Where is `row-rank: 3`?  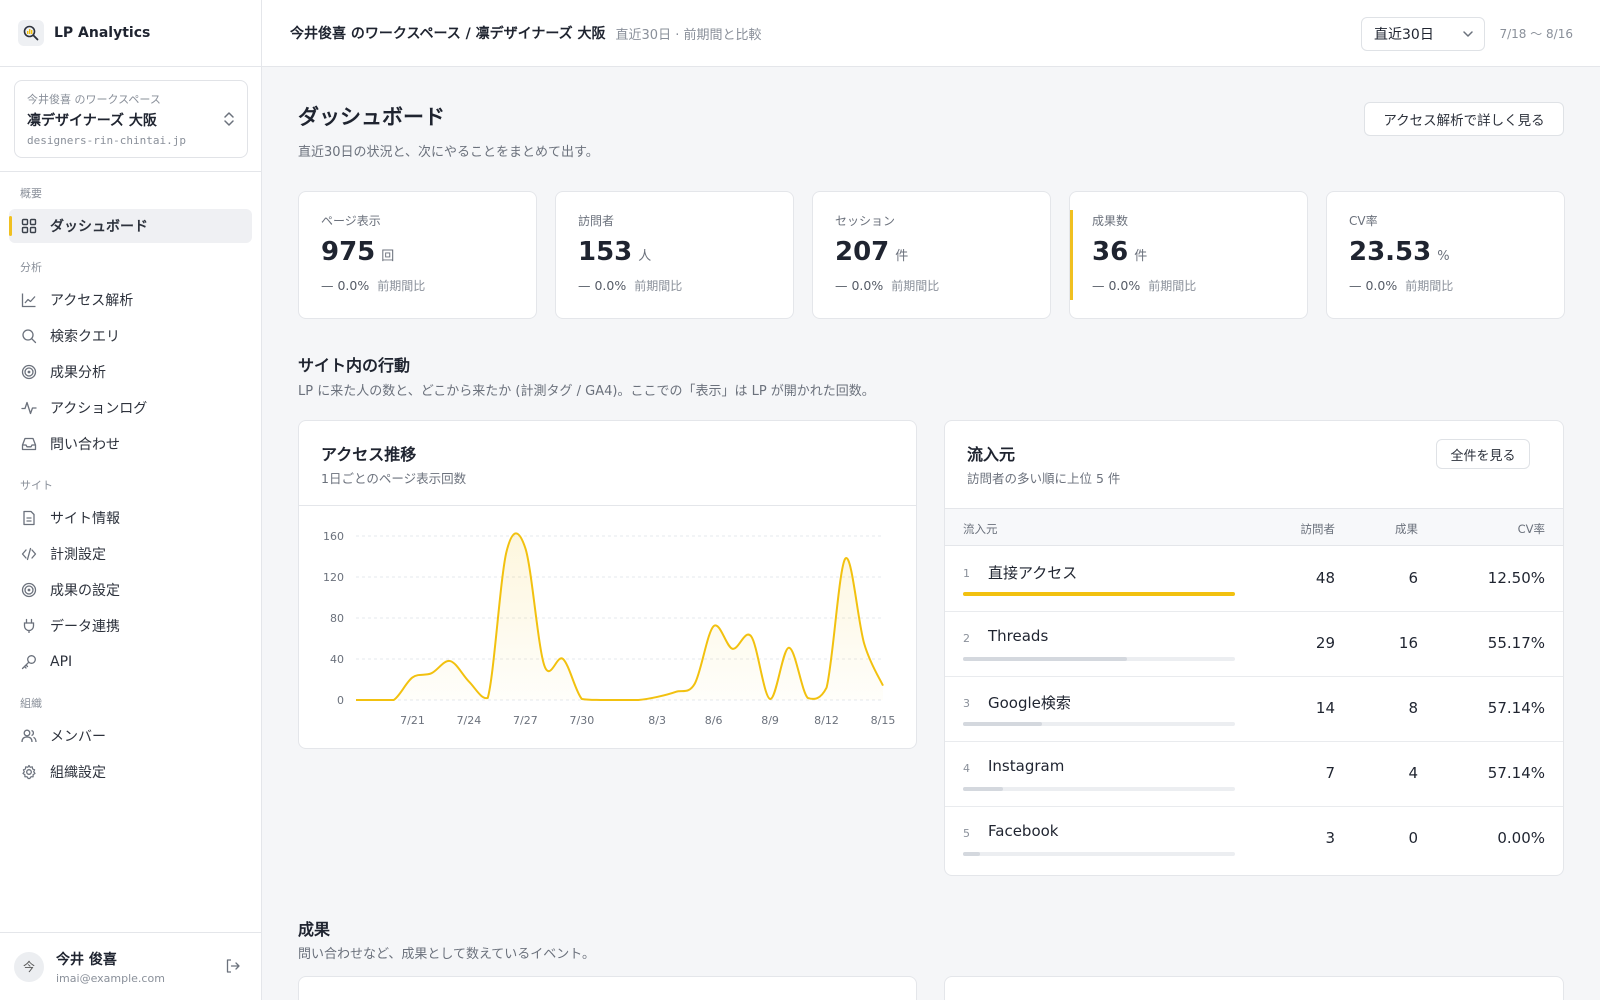
row-rank: 3 is located at coordinates (966, 703).